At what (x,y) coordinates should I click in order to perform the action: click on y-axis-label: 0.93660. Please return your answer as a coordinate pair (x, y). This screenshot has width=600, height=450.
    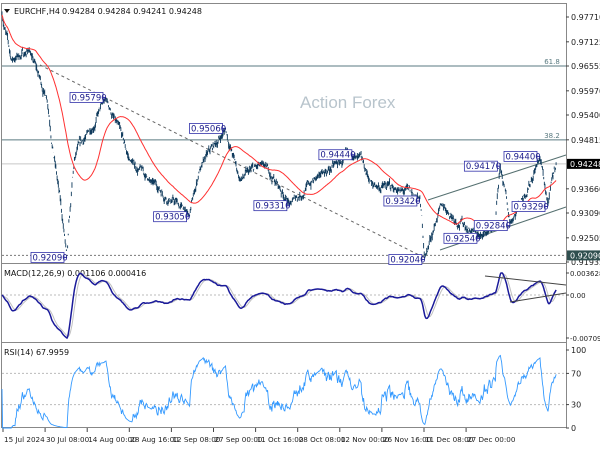
    Looking at the image, I should click on (585, 189).